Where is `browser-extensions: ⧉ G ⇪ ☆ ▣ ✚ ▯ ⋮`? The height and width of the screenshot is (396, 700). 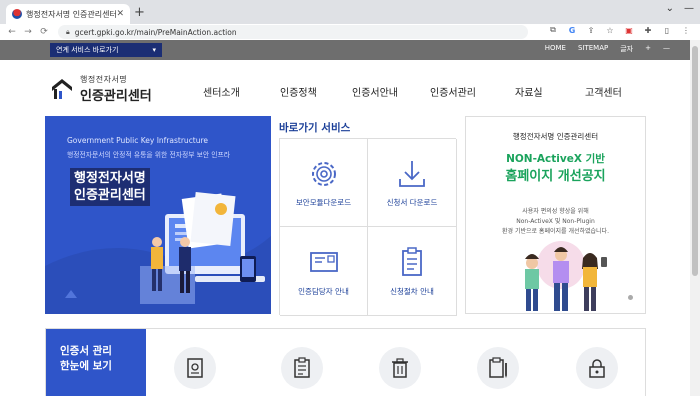
browser-extensions: ⧉ G ⇪ ☆ ▣ ✚ ▯ ⋮ is located at coordinates (619, 30).